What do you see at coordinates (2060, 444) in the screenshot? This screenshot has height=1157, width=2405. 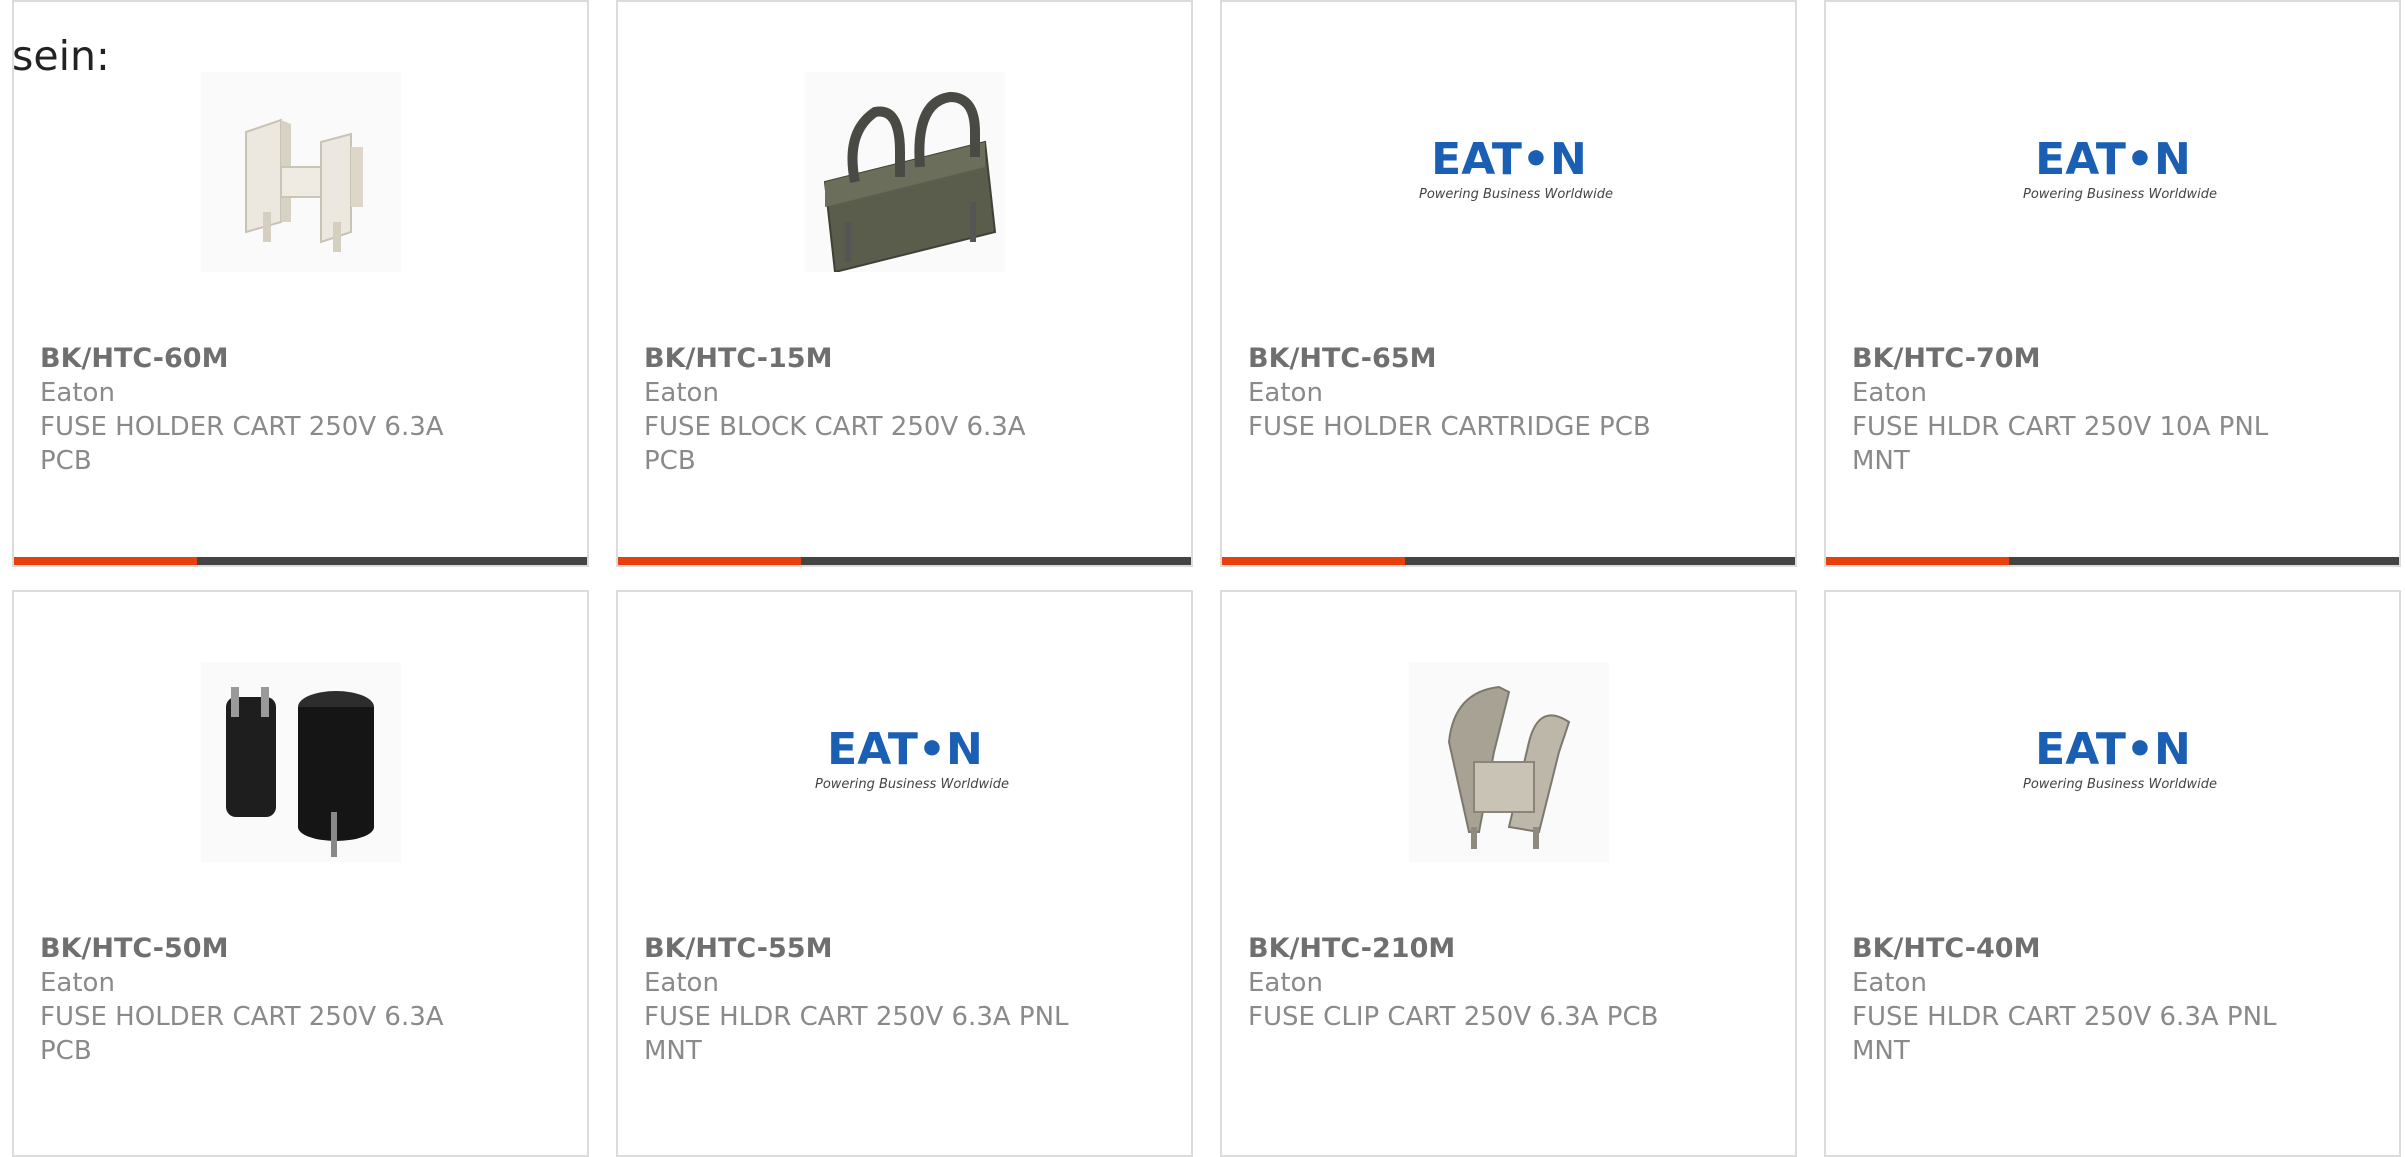 I see `description: FUSE HLDR CART 250V 10A PNL MNT` at bounding box center [2060, 444].